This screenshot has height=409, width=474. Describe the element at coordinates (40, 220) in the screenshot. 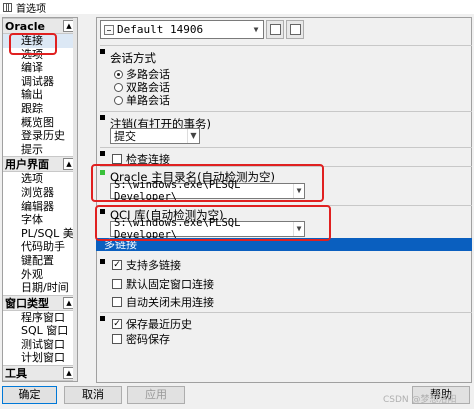

I see `nav-item-font: 字体` at that location.